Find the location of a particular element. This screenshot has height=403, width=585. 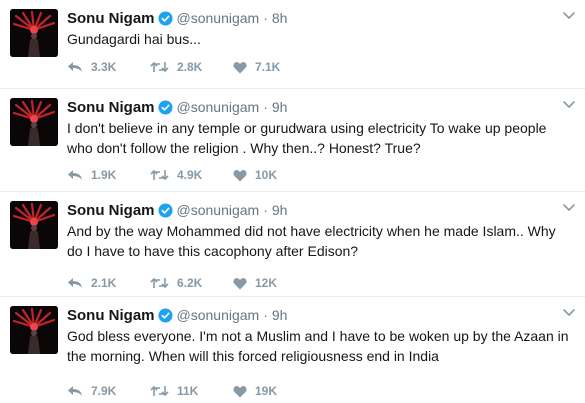

tweet-actions: 2.1K 6.2K 12K is located at coordinates (191, 283).